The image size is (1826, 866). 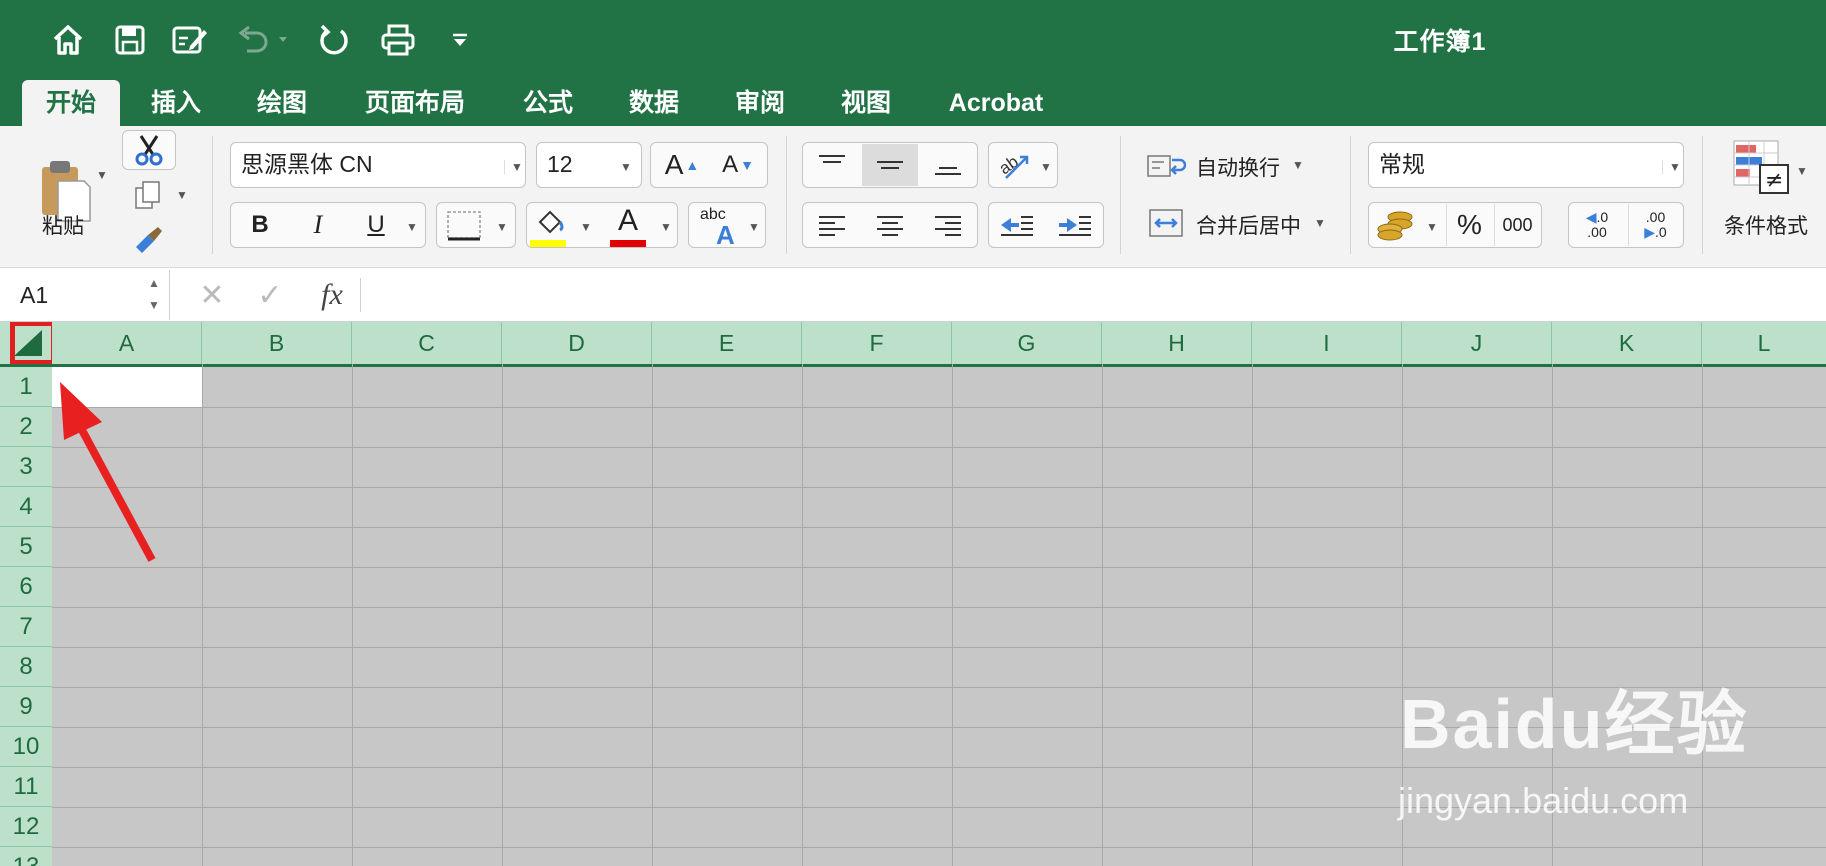 I want to click on borders-dropdown-icon: ▼, so click(x=502, y=227).